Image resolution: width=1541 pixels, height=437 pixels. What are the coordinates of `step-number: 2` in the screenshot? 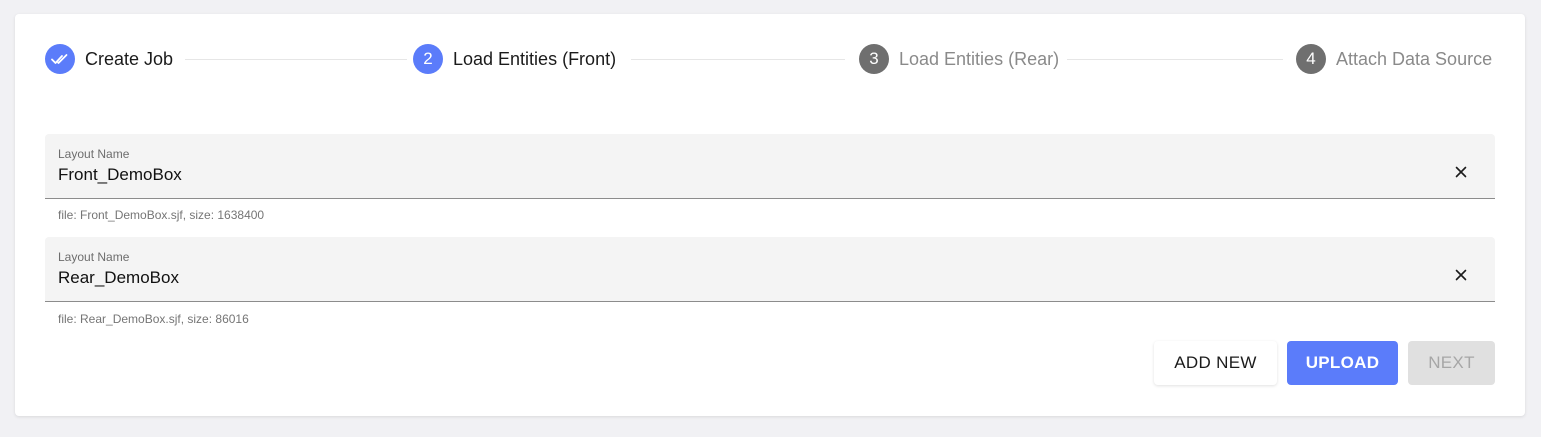 It's located at (428, 59).